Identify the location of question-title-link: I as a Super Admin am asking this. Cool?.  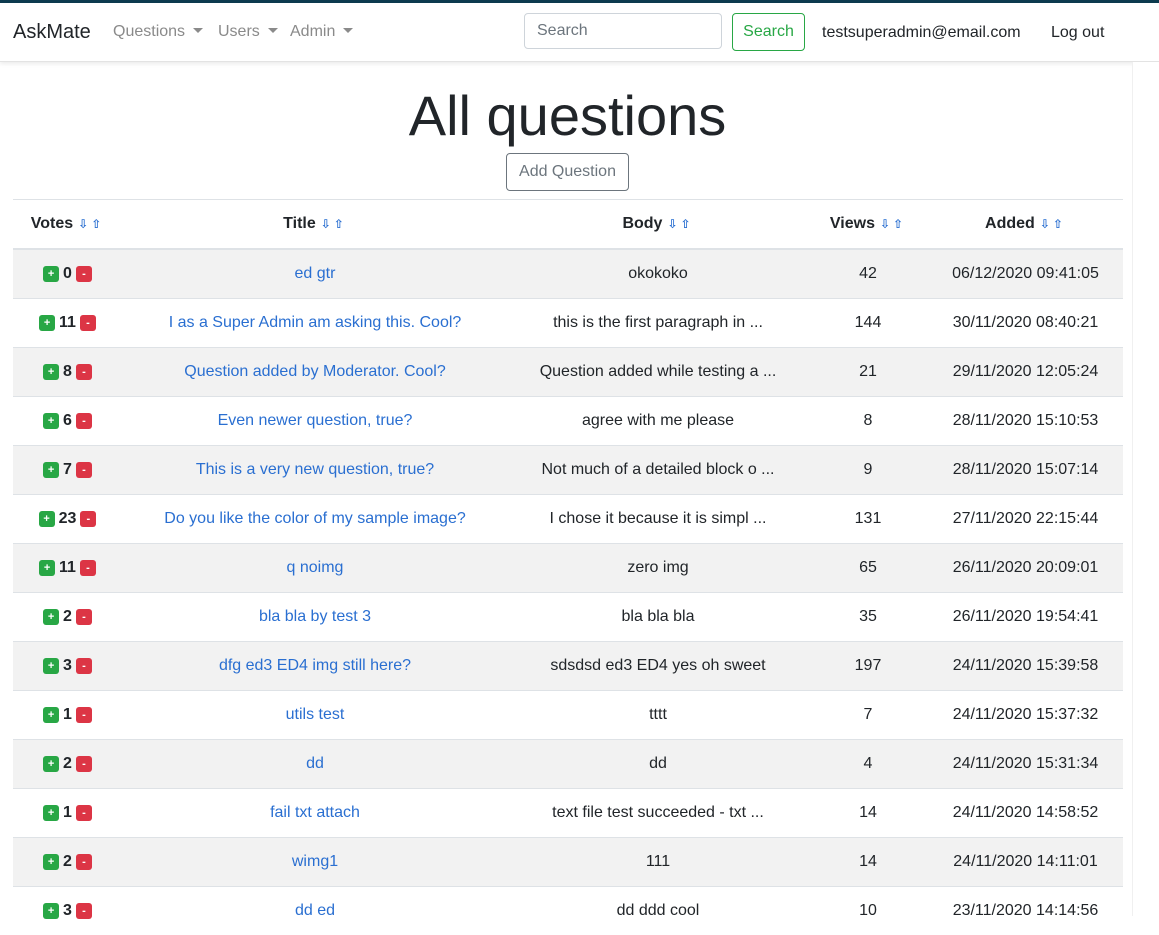
(315, 322).